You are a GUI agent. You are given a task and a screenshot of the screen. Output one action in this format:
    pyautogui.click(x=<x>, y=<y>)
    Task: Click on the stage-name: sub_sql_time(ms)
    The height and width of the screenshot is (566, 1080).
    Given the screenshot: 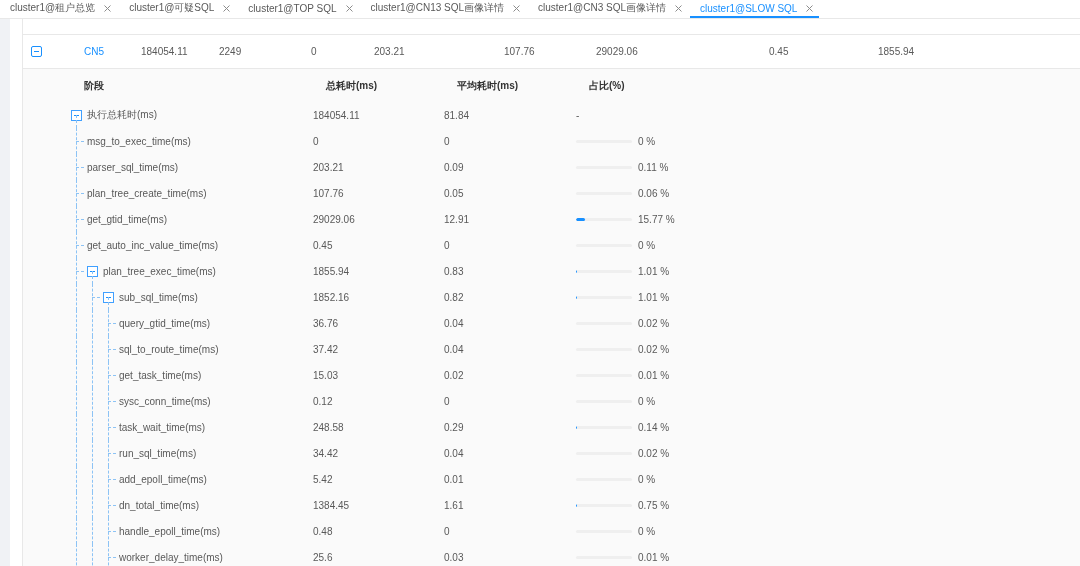 What is the action you would take?
    pyautogui.click(x=158, y=297)
    